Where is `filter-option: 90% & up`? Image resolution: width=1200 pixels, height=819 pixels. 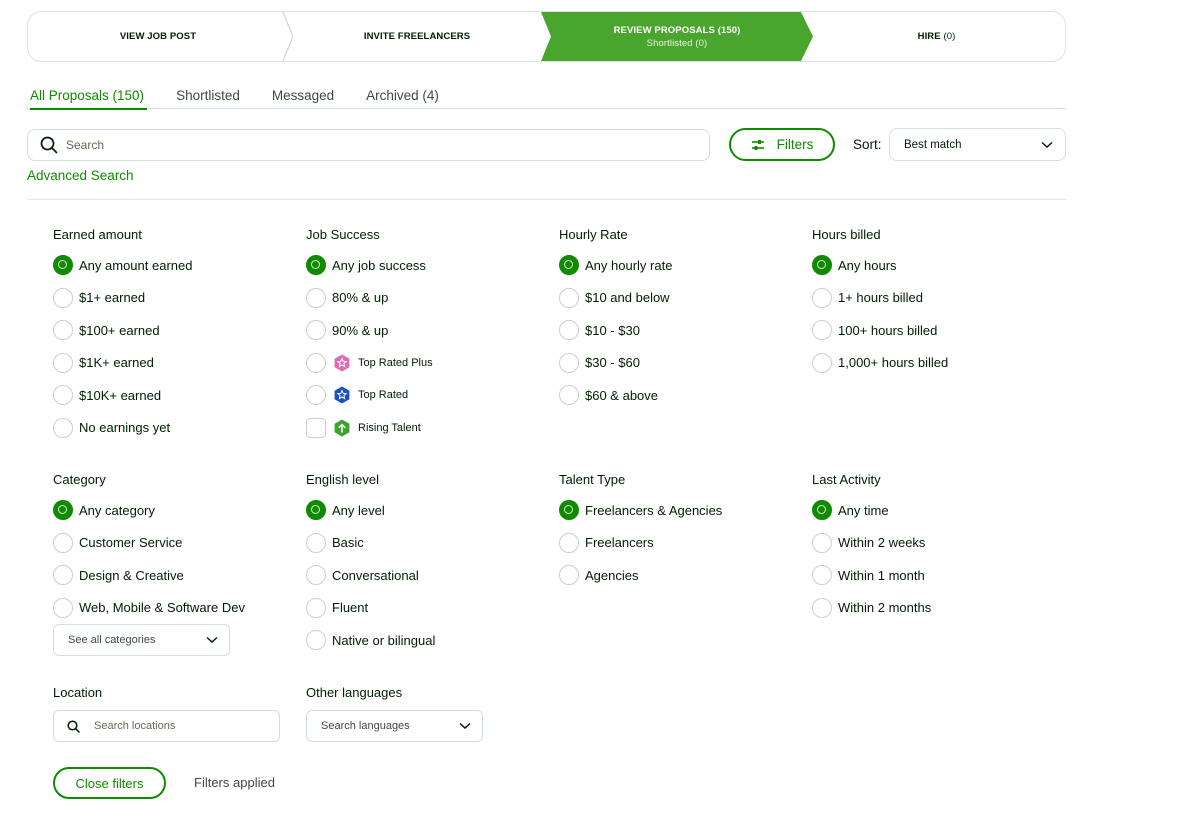 filter-option: 90% & up is located at coordinates (369, 330).